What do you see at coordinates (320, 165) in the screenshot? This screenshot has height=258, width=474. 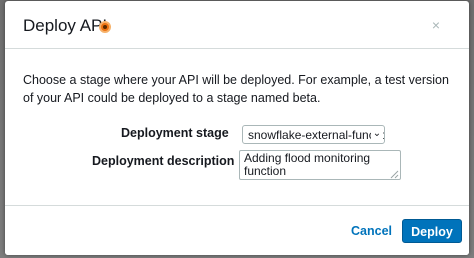 I see `deployment-description-textarea: Adding flood monitoring function` at bounding box center [320, 165].